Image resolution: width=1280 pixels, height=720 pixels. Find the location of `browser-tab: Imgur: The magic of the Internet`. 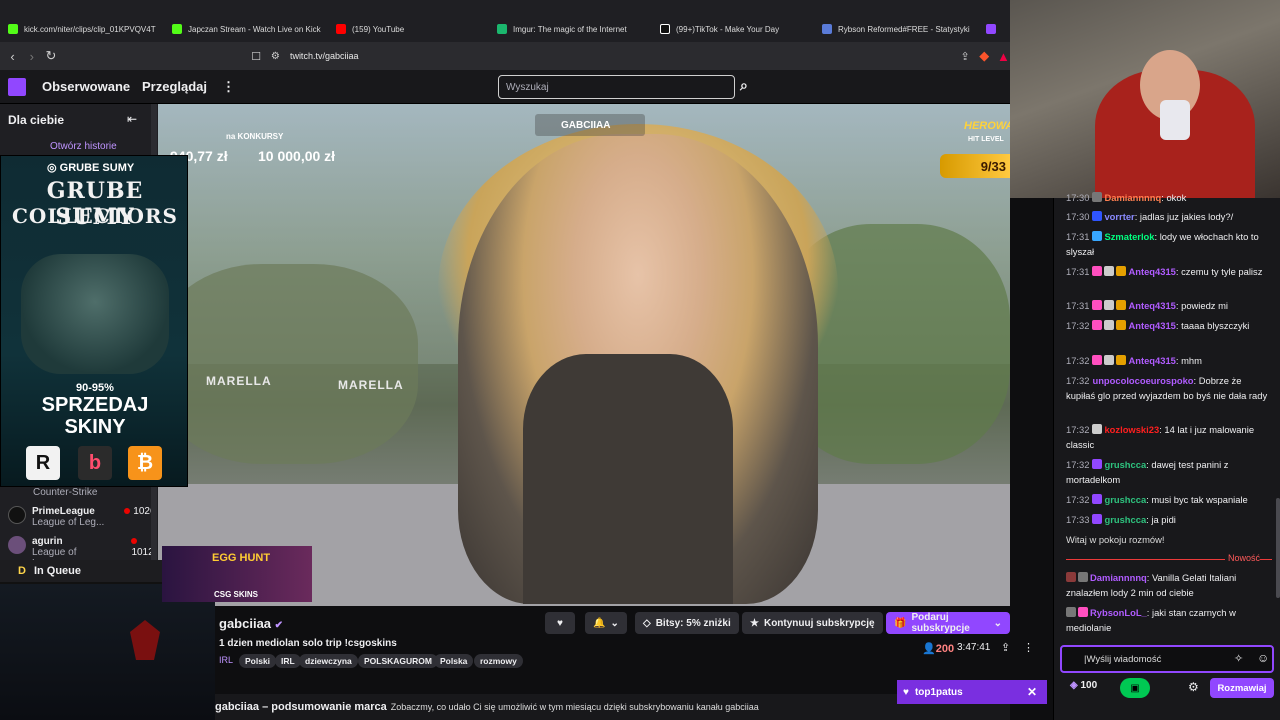

browser-tab: Imgur: The magic of the Internet is located at coordinates (572, 29).